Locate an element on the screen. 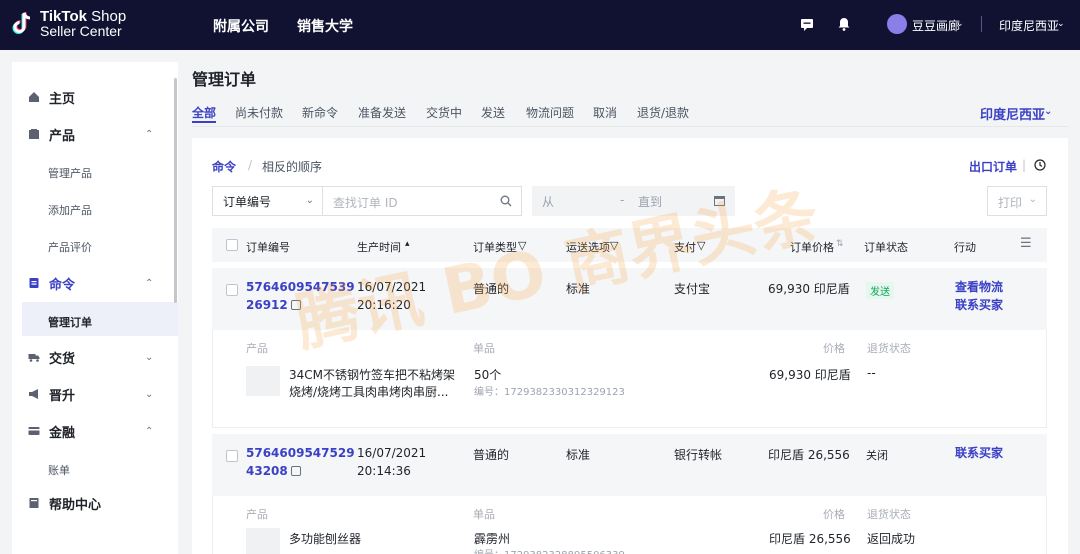 The image size is (1080, 554). tab-unpaid: 尚未付款 is located at coordinates (259, 112).